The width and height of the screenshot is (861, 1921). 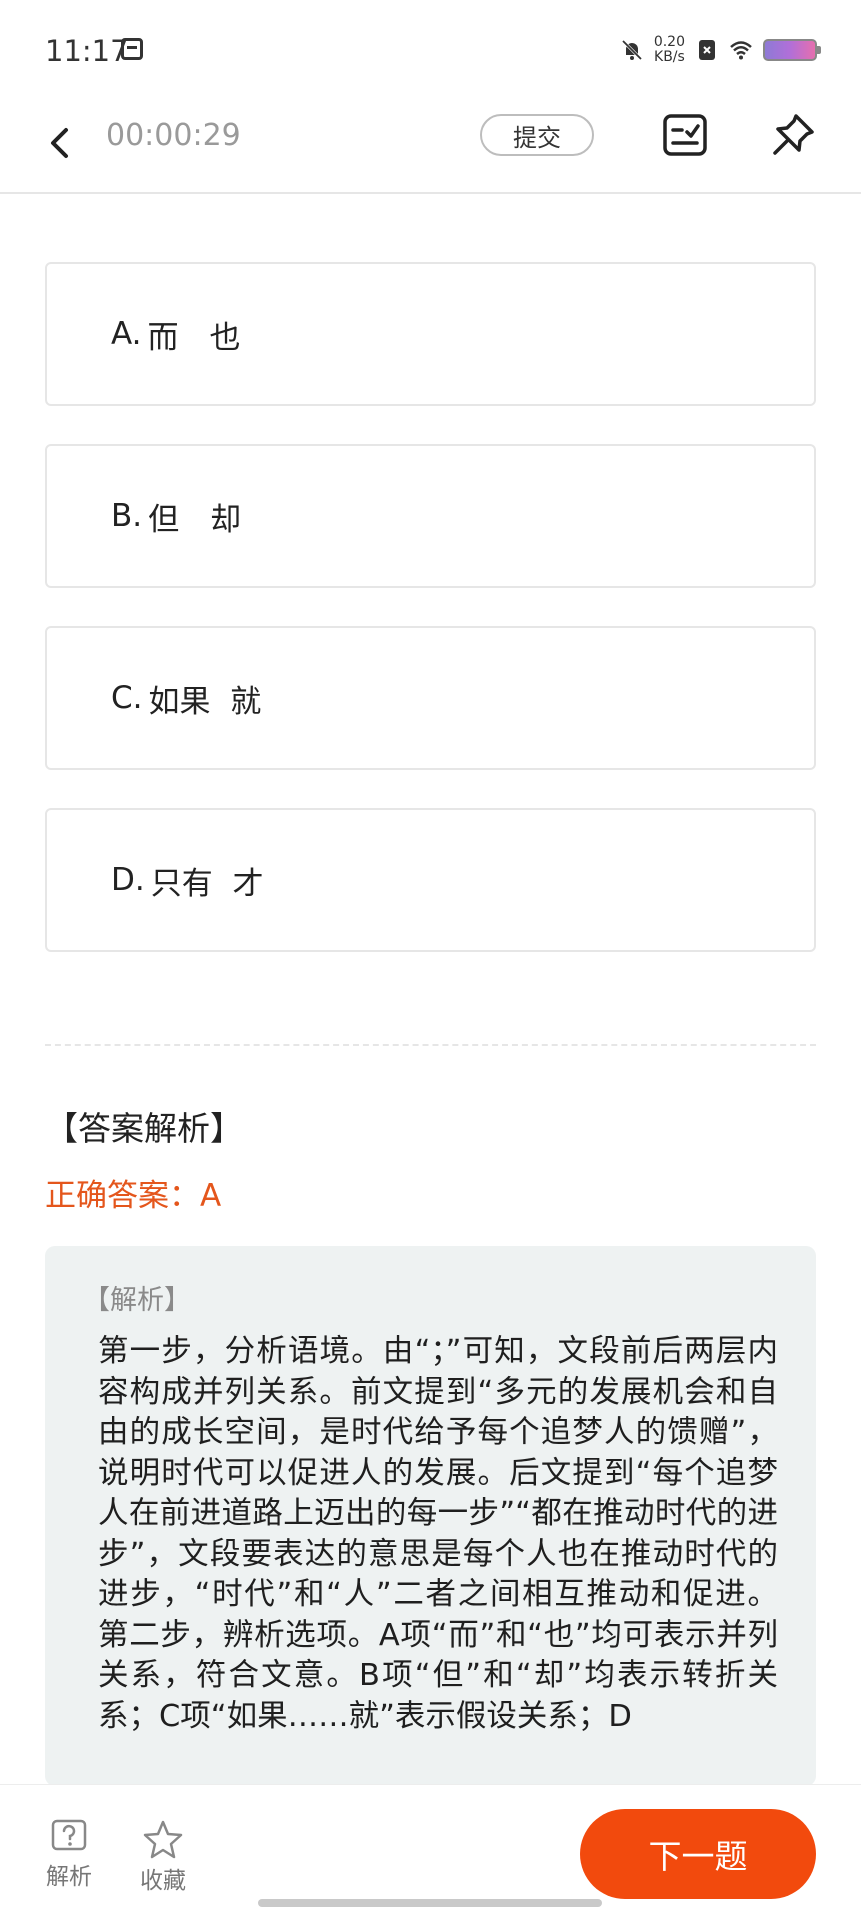 I want to click on option-c: C. 如果 就, so click(x=430, y=698).